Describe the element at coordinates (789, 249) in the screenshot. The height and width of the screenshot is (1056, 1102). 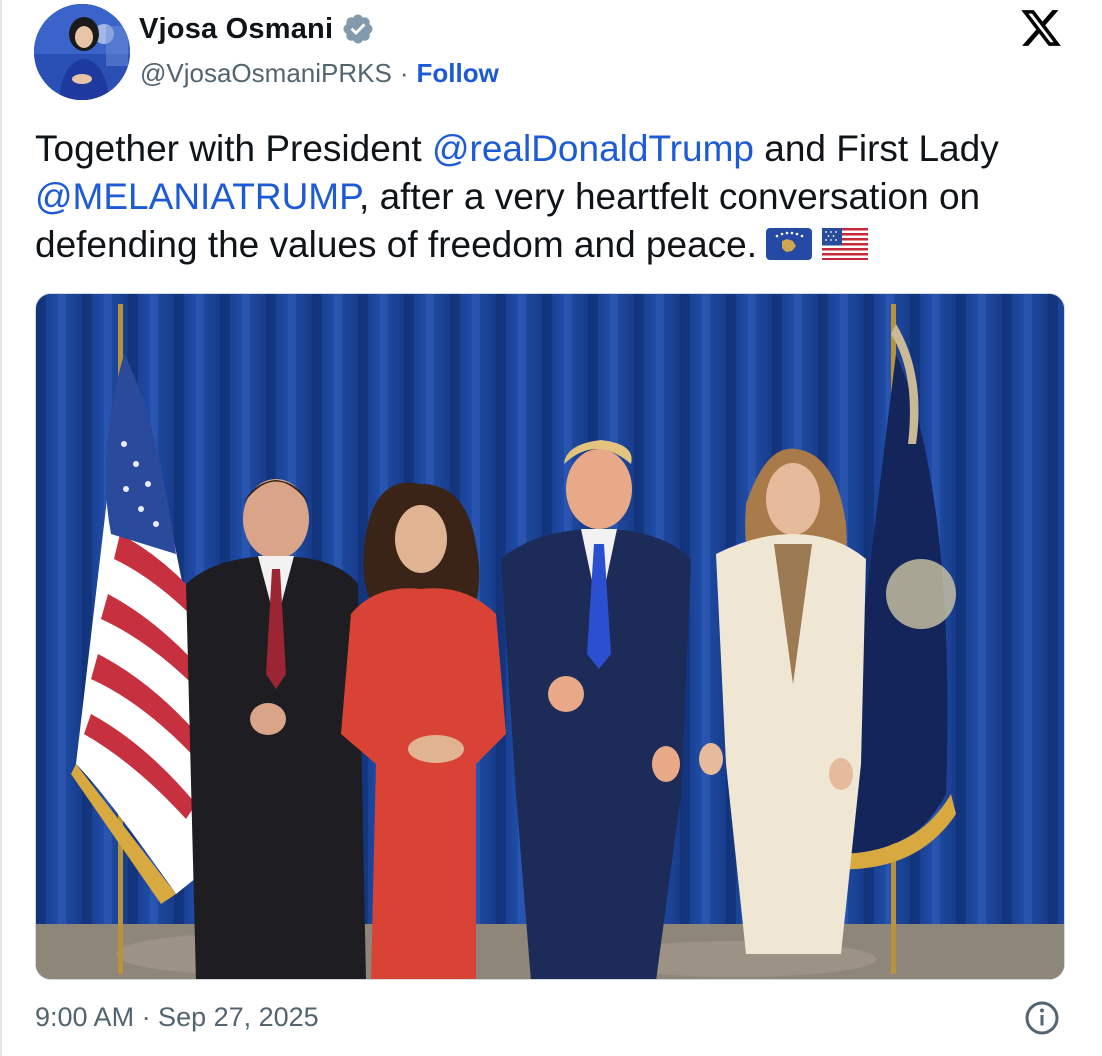
I see `kosovo-flag-emoji` at that location.